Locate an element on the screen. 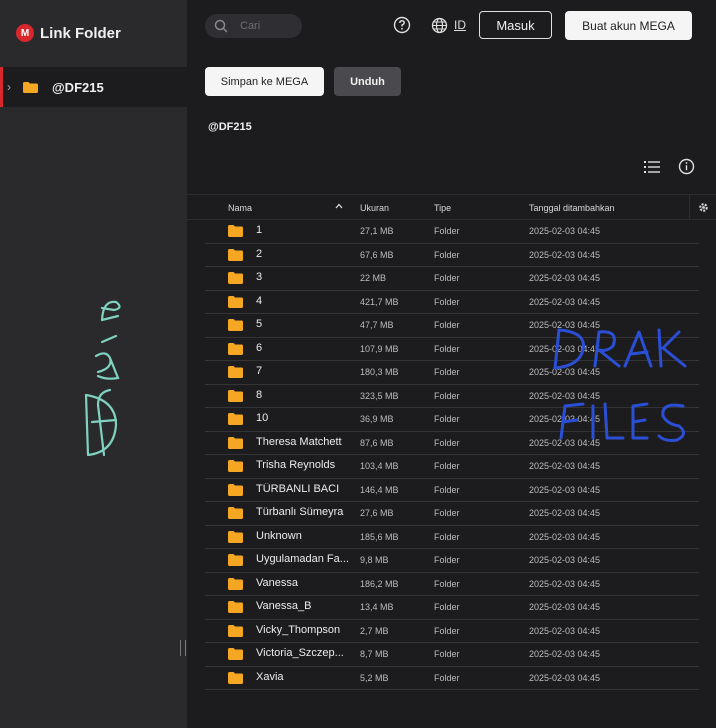 The height and width of the screenshot is (728, 716). row-size: 9,8 MB is located at coordinates (374, 560).